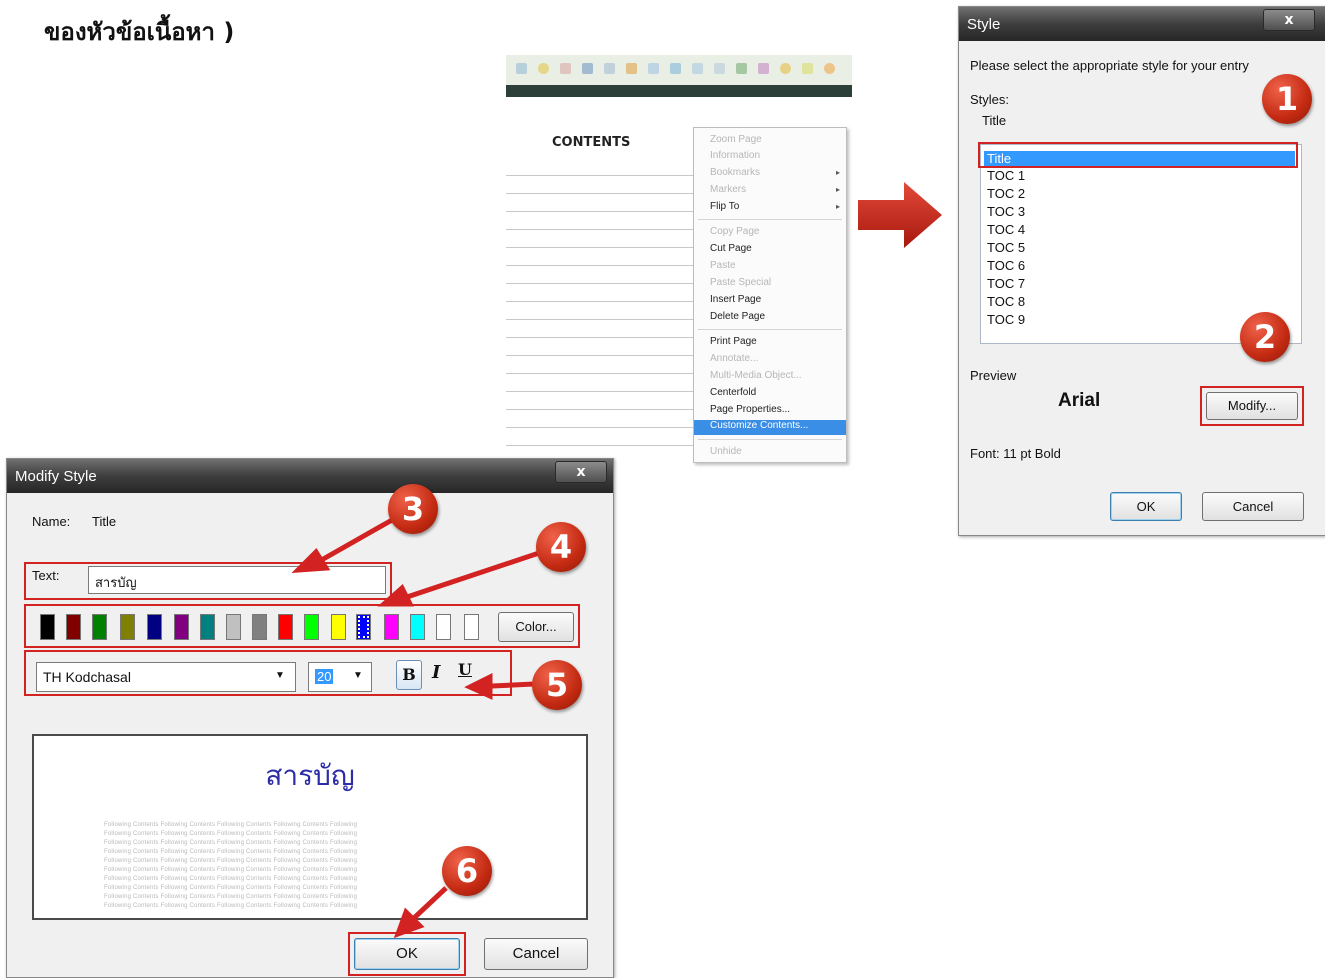 This screenshot has width=1325, height=978. What do you see at coordinates (47, 627) in the screenshot?
I see `color-swatch-black` at bounding box center [47, 627].